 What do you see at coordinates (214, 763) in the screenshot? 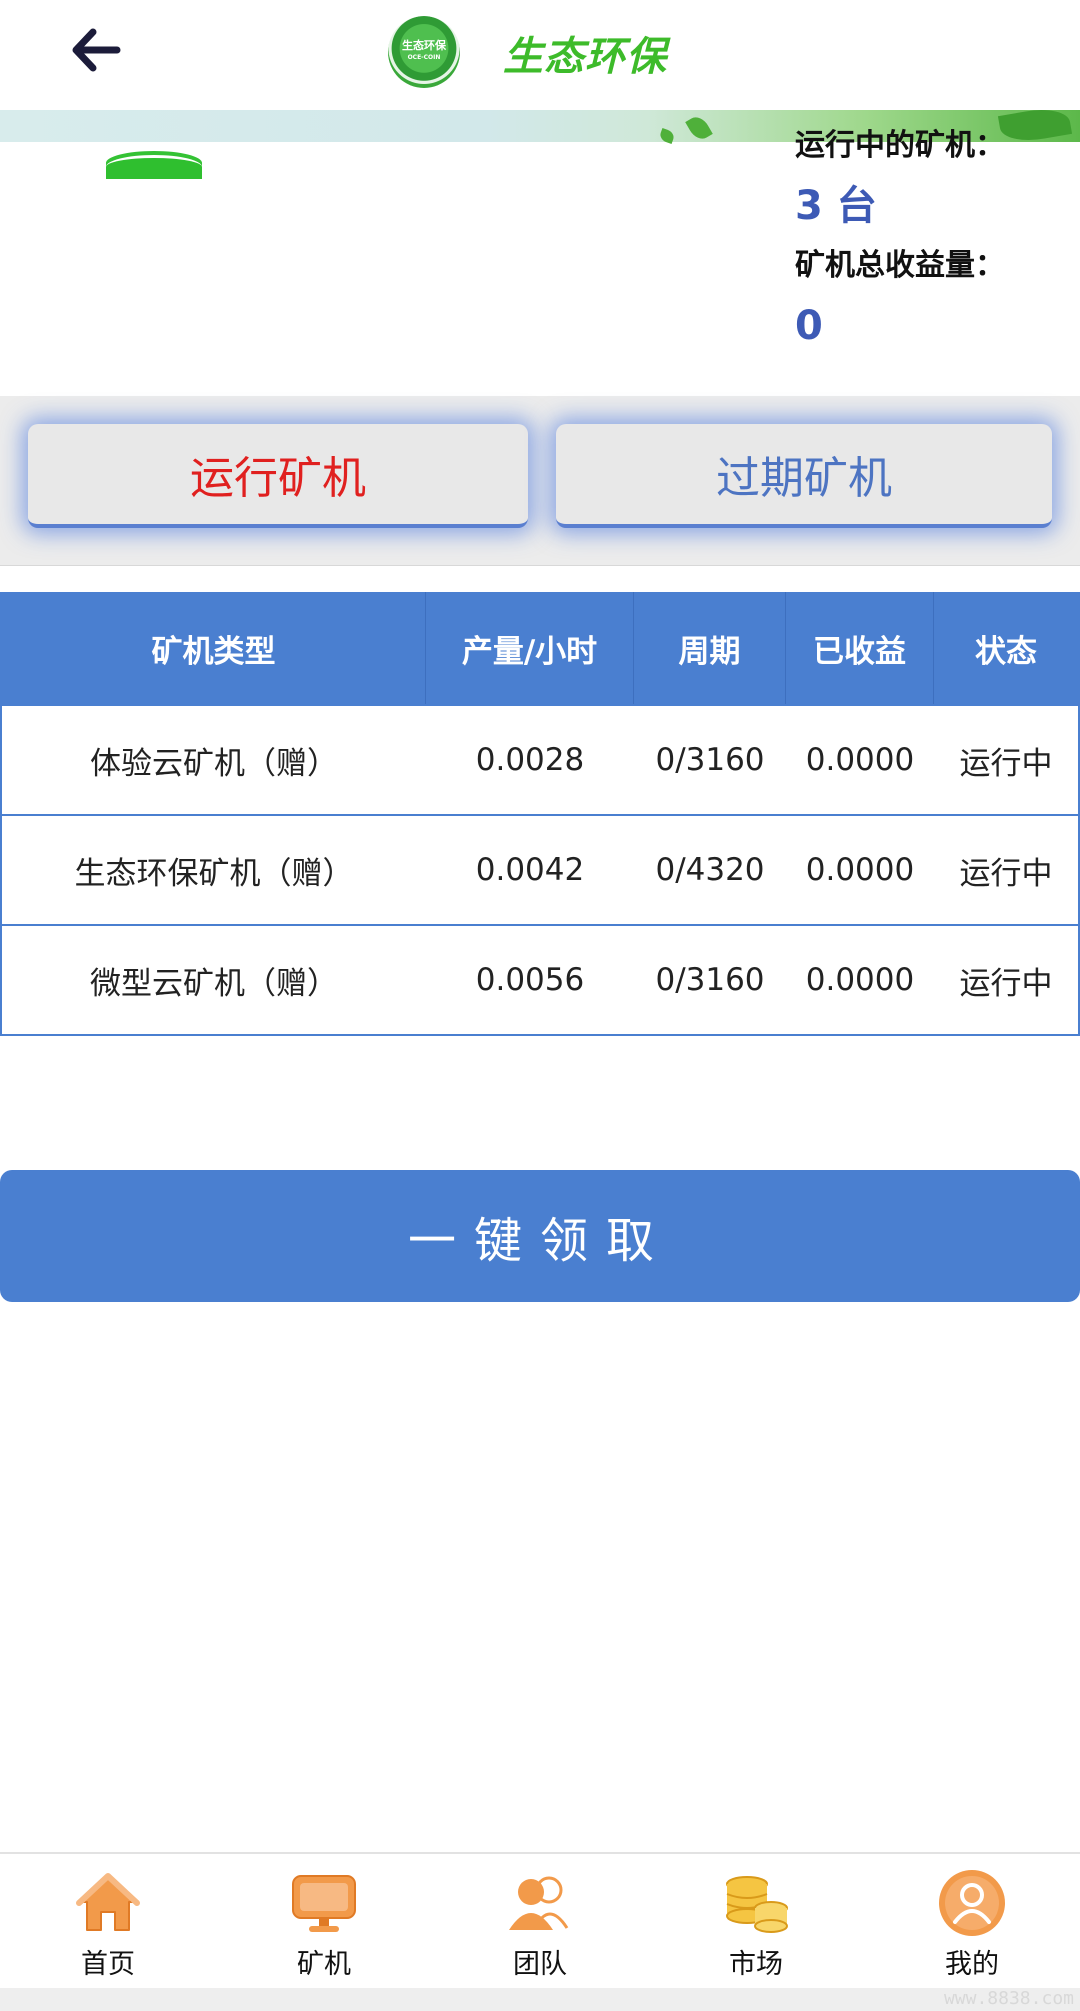
I see `cell-miner-type: 体验云矿机（赠）` at bounding box center [214, 763].